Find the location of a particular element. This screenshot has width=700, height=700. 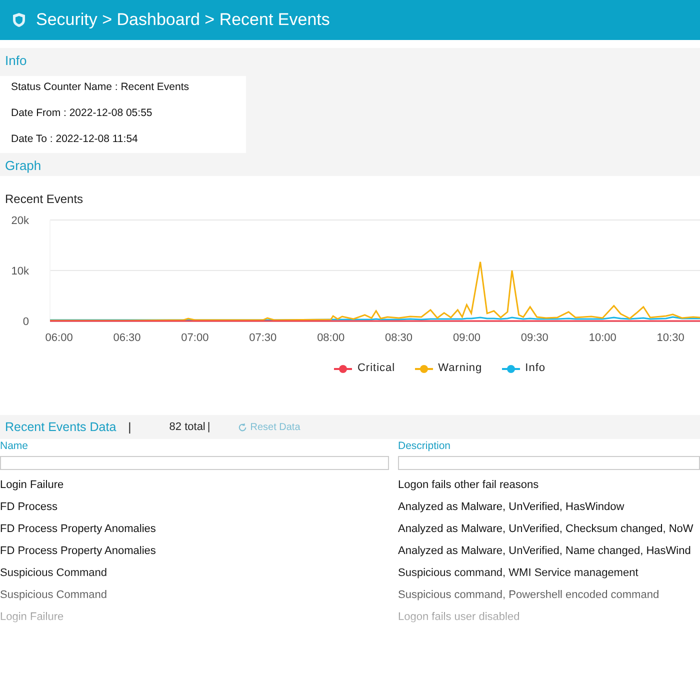

axis-label: 08:30 is located at coordinates (399, 338).